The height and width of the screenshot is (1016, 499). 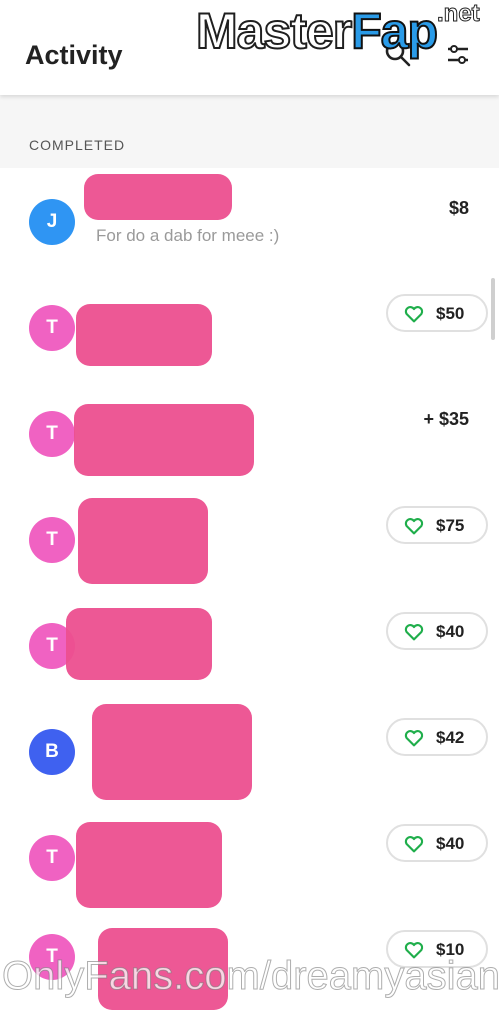 I want to click on payment-amount: $50, so click(x=450, y=313).